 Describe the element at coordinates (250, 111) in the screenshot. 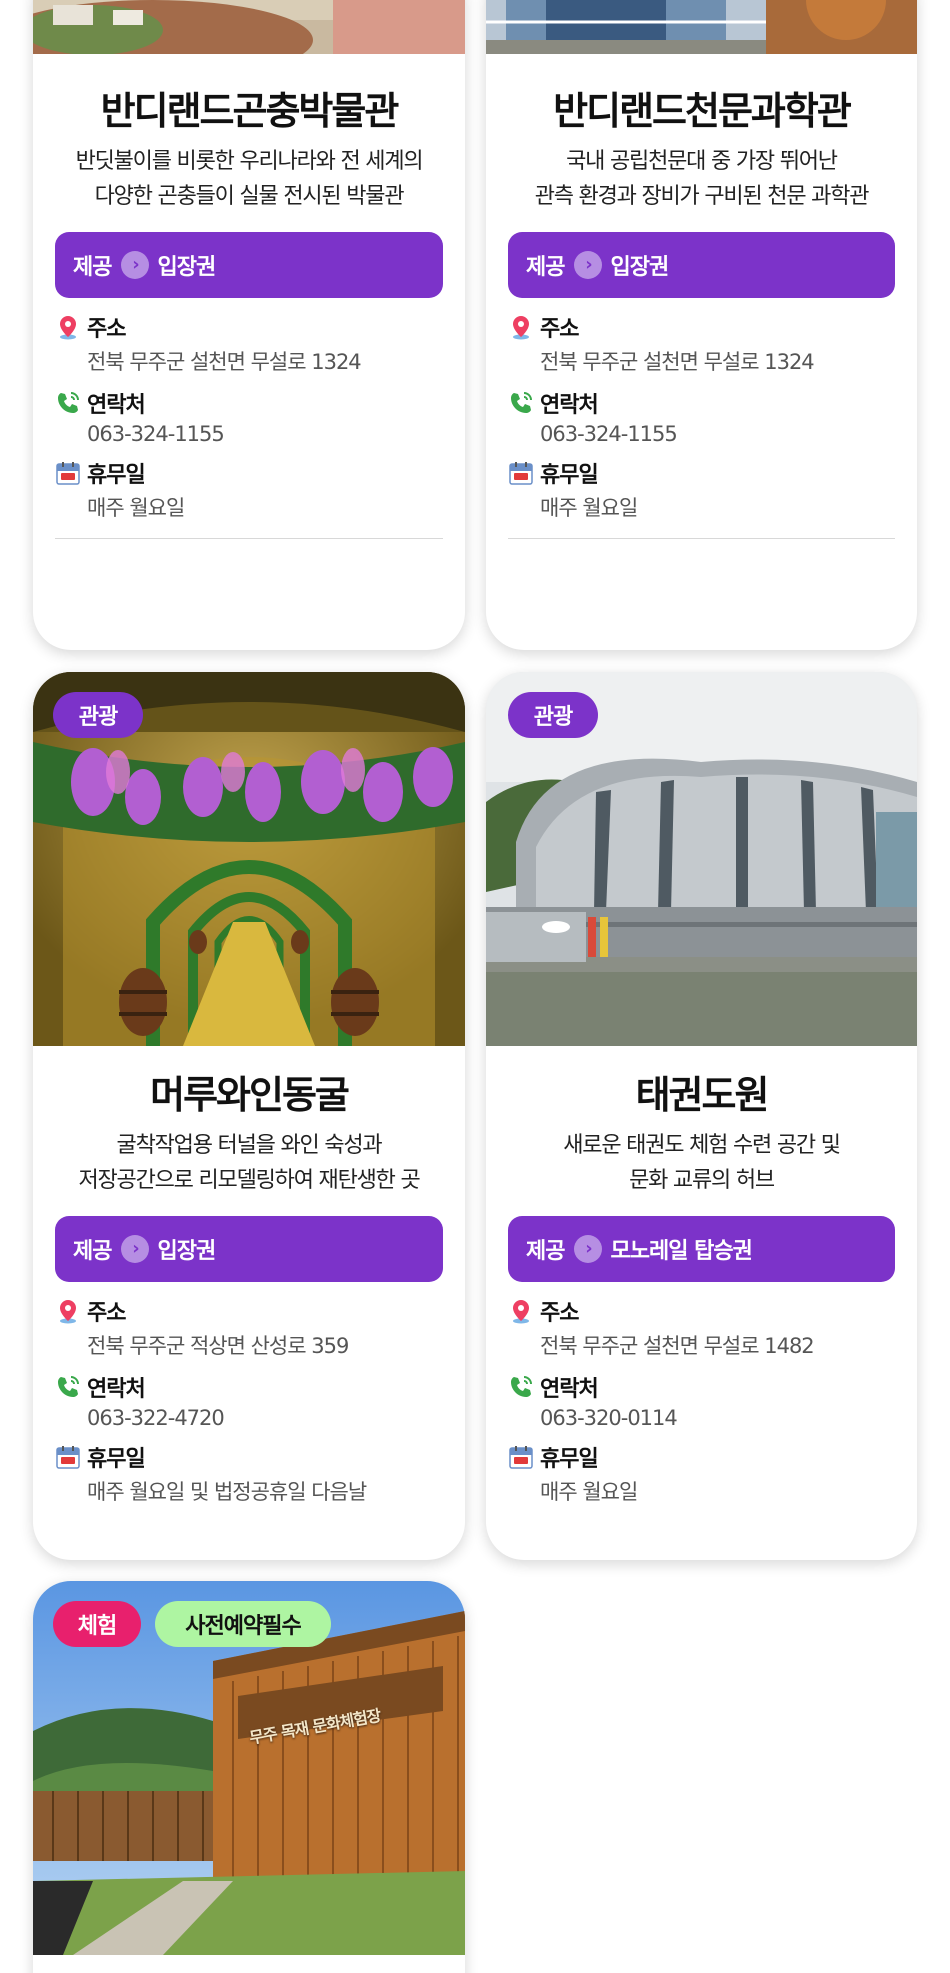

I see `card-title: 반디랜드곤충박물관` at that location.